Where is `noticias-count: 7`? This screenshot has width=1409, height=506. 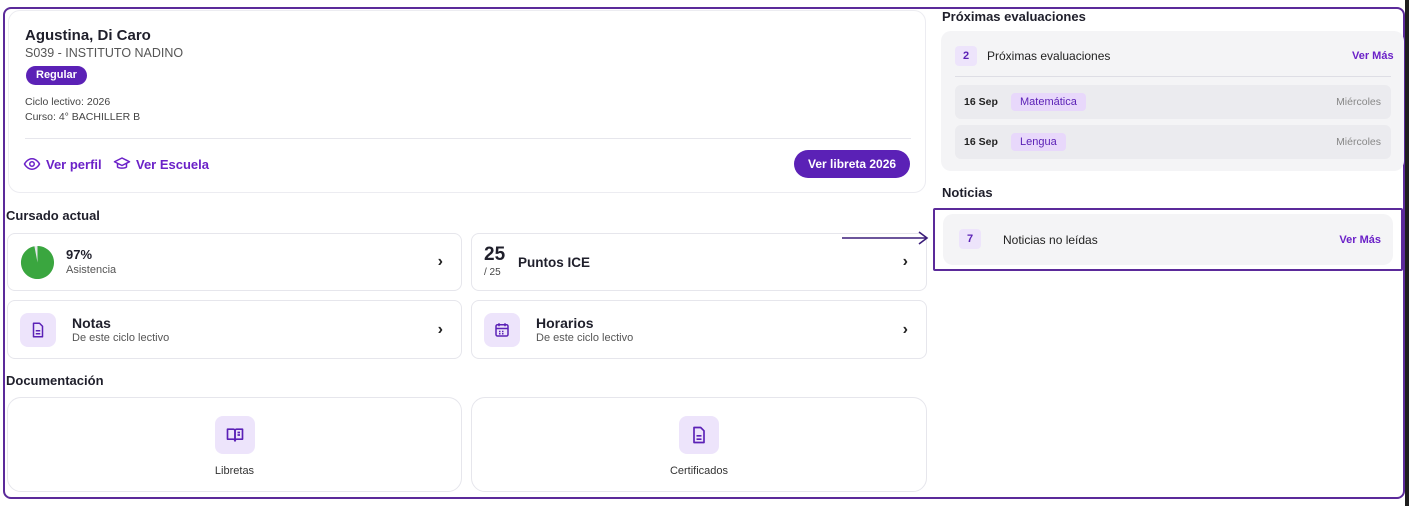 noticias-count: 7 is located at coordinates (970, 239).